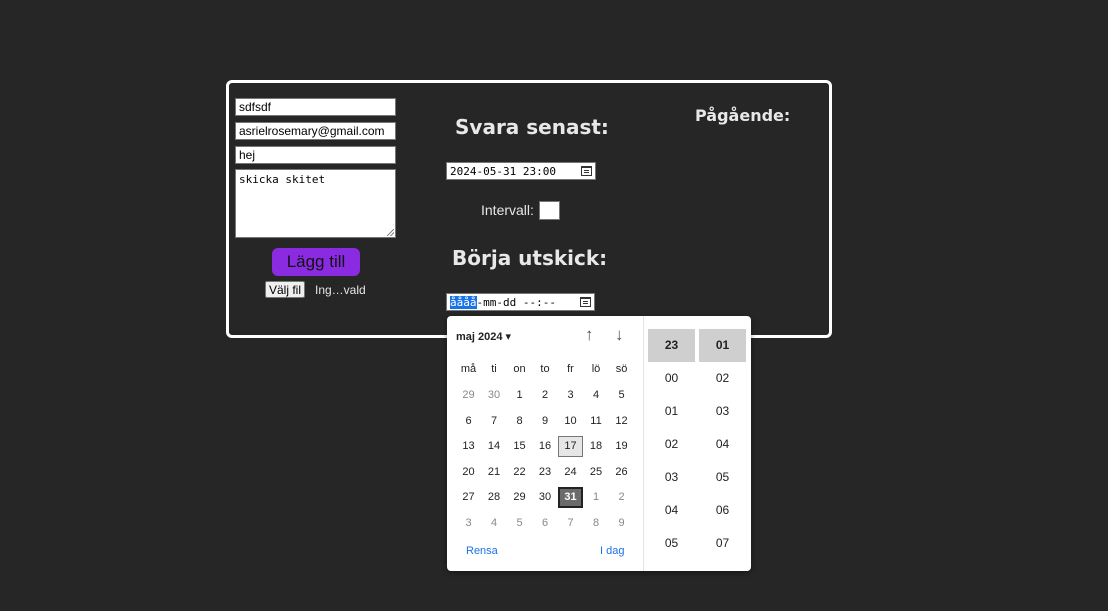  I want to click on hour-option: 04, so click(671, 510).